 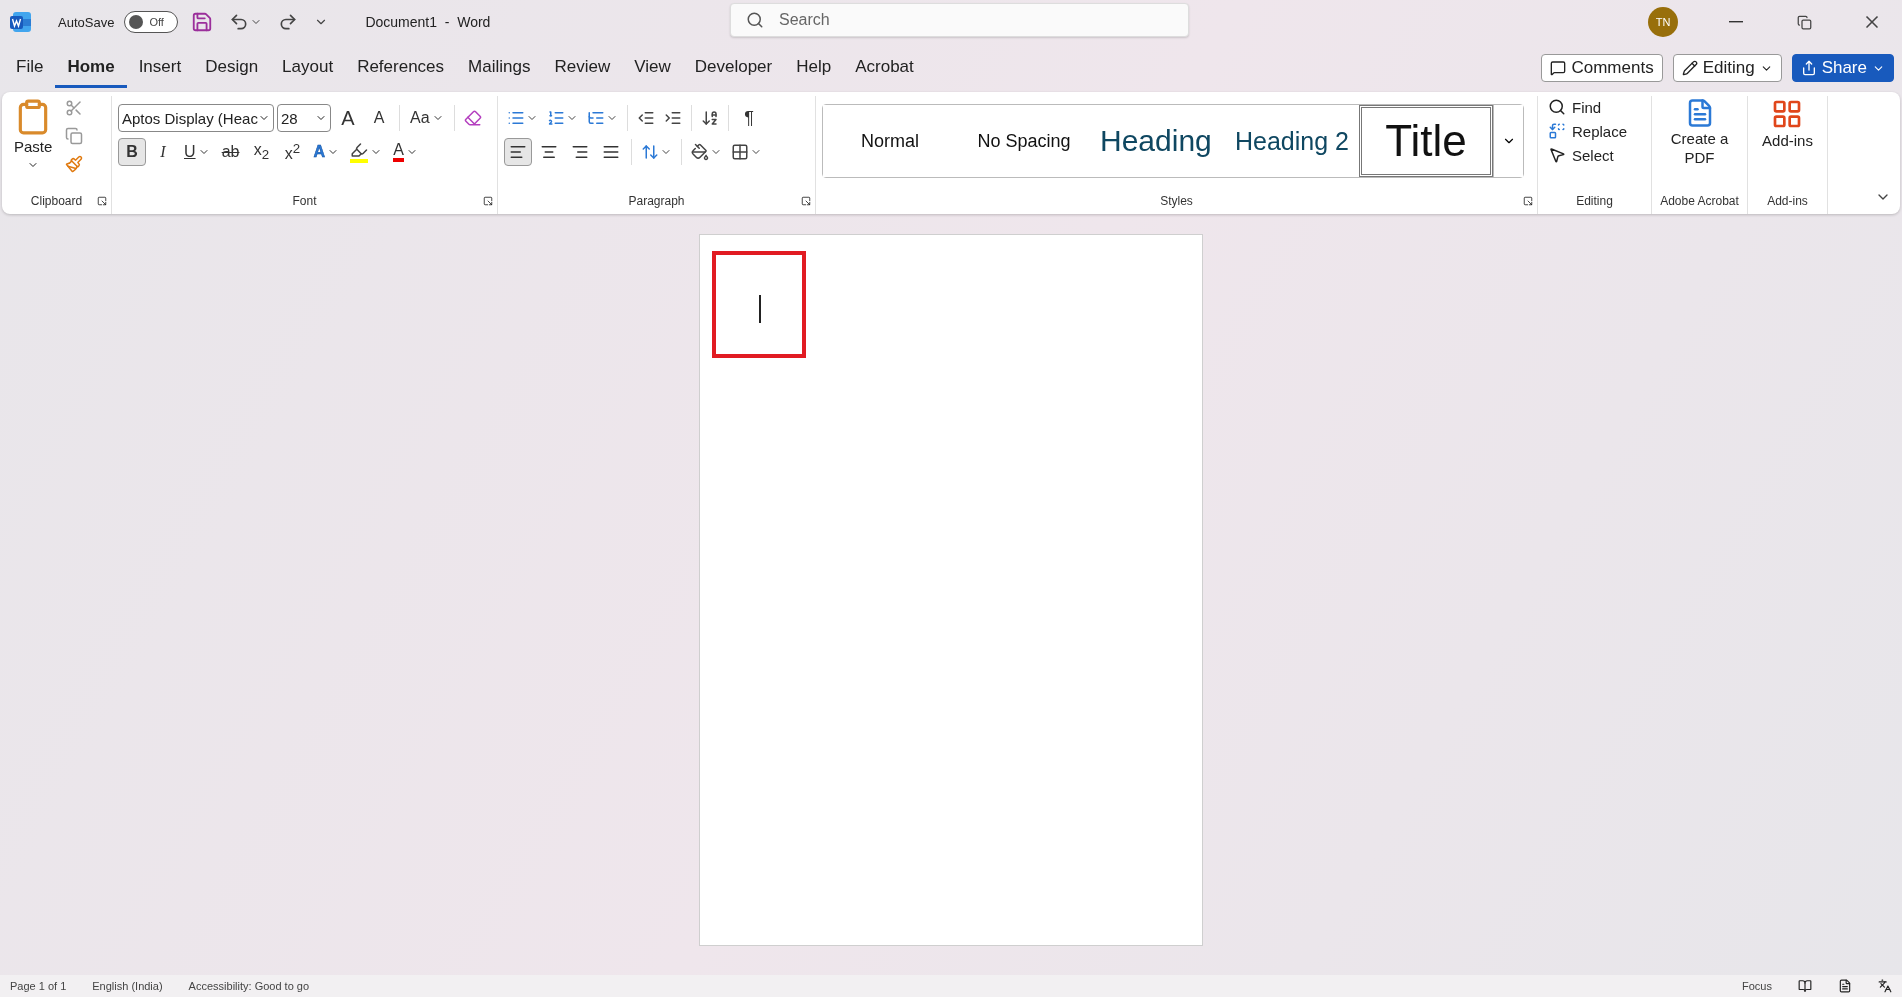 I want to click on restore-icon, so click(x=1804, y=22).